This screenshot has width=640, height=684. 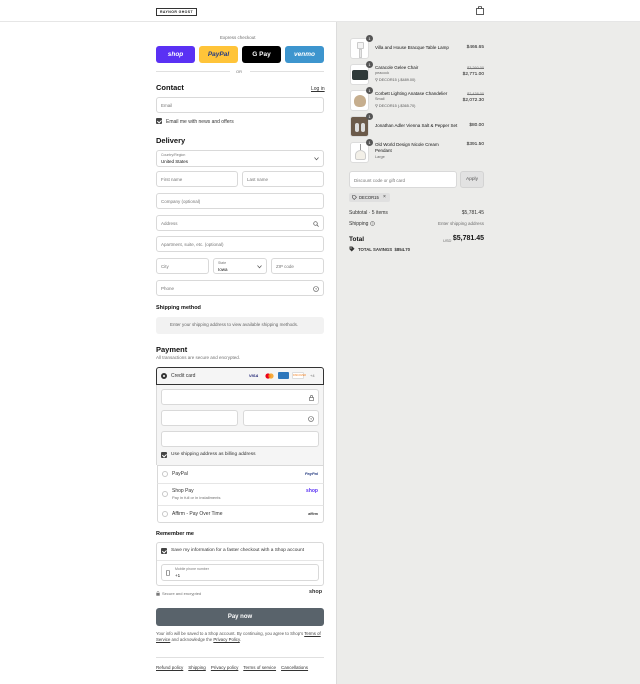 What do you see at coordinates (369, 197) in the screenshot?
I see `discount-code-label: DECOR15` at bounding box center [369, 197].